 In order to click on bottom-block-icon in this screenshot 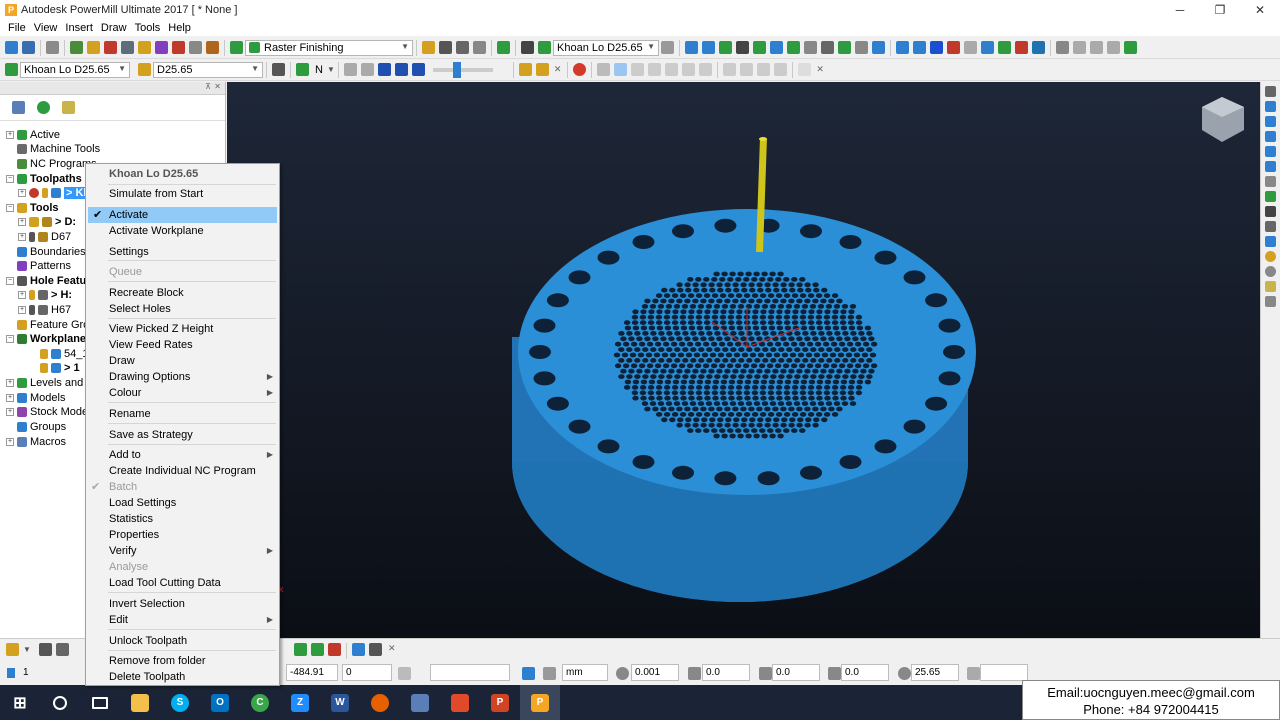, I will do `click(62, 649)`.